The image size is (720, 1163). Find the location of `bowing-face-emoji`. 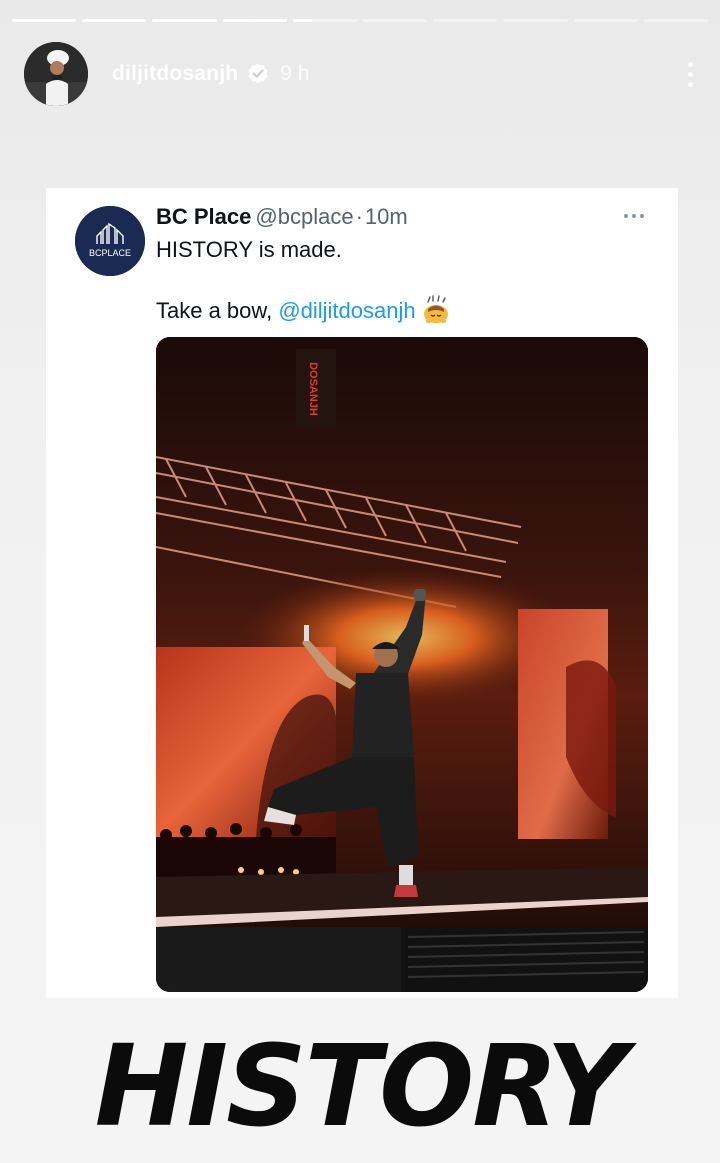

bowing-face-emoji is located at coordinates (435, 309).